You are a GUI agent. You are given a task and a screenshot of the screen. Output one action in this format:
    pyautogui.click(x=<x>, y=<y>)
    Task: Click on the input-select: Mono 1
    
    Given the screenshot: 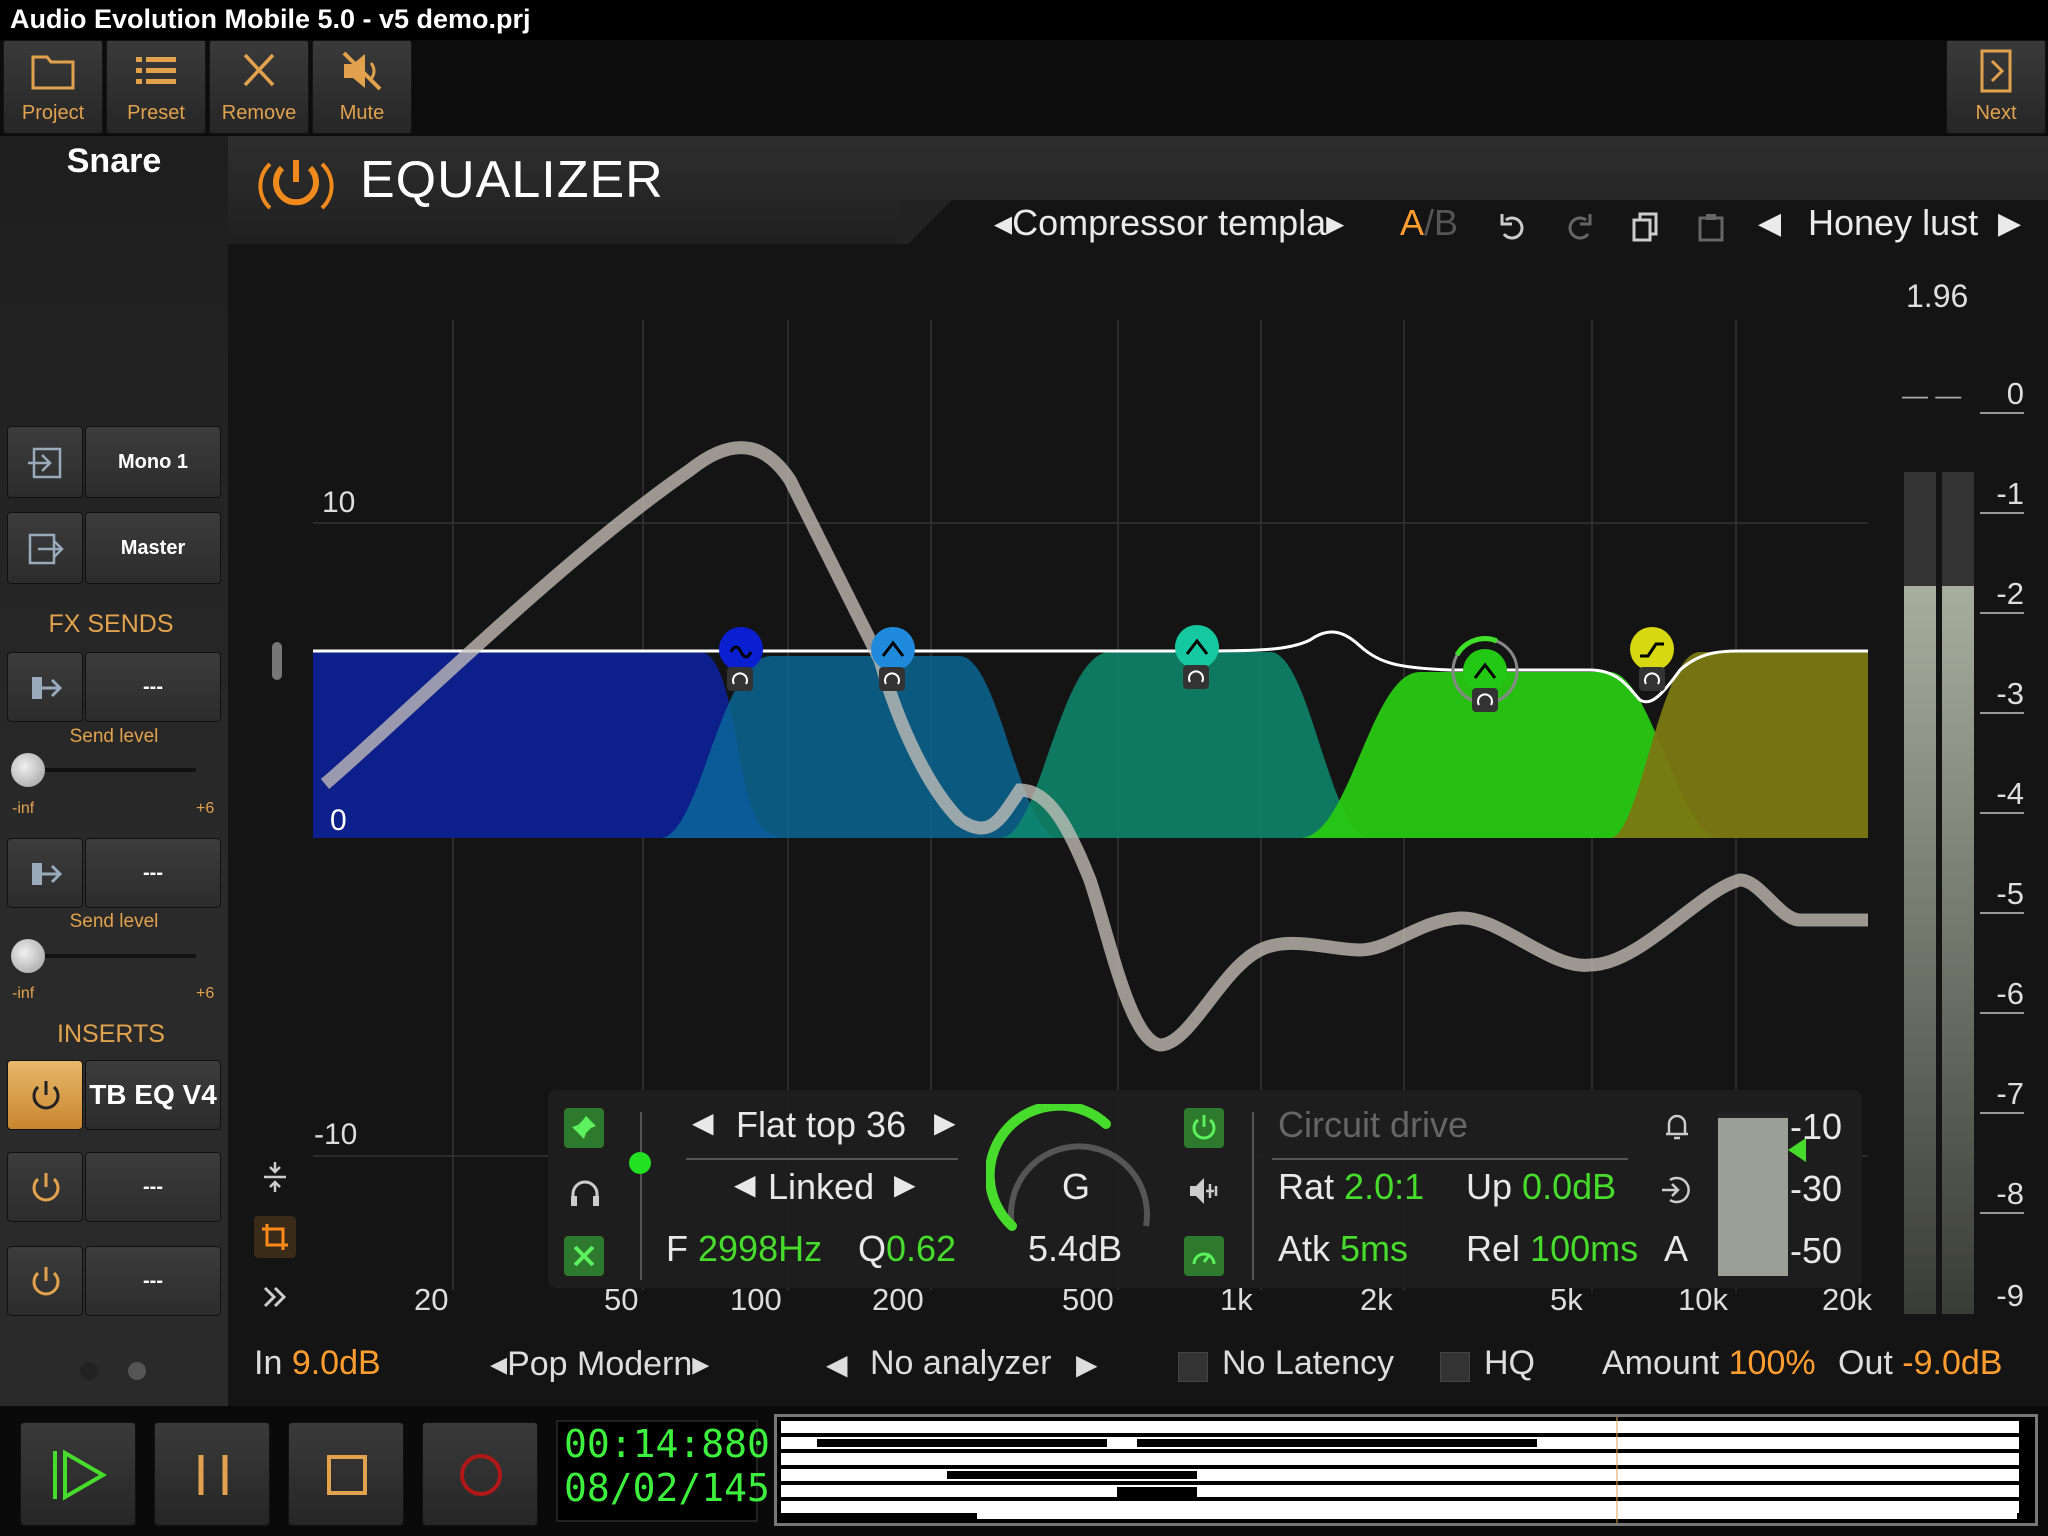 What is the action you would take?
    pyautogui.click(x=153, y=462)
    